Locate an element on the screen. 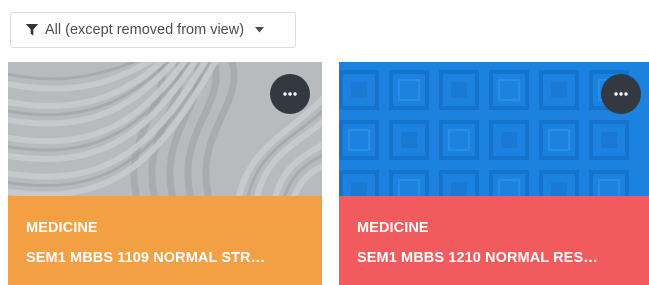 This screenshot has height=285, width=649. filter-dropdown: All (except removed from view) is located at coordinates (153, 30).